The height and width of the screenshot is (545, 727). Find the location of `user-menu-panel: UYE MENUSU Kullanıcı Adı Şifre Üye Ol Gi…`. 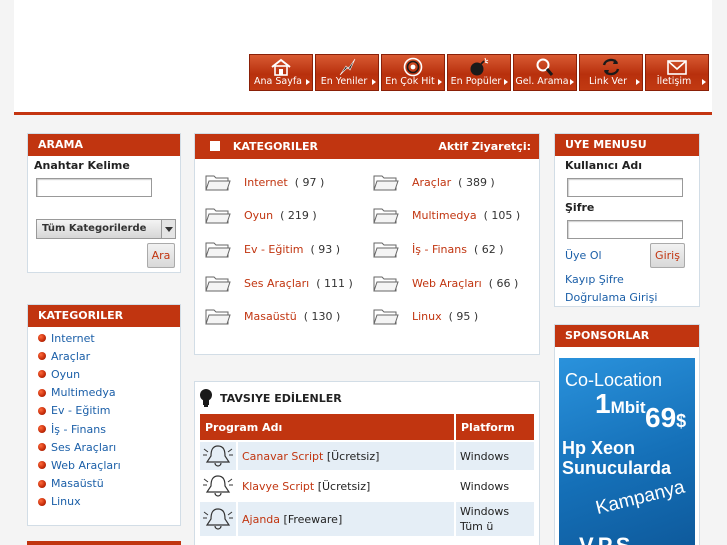

user-menu-panel: UYE MENUSU Kullanıcı Adı Şifre Üye Ol Gi… is located at coordinates (627, 220).